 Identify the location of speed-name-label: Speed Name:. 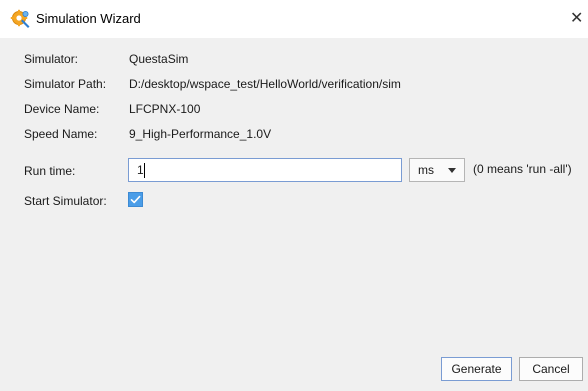
(61, 134).